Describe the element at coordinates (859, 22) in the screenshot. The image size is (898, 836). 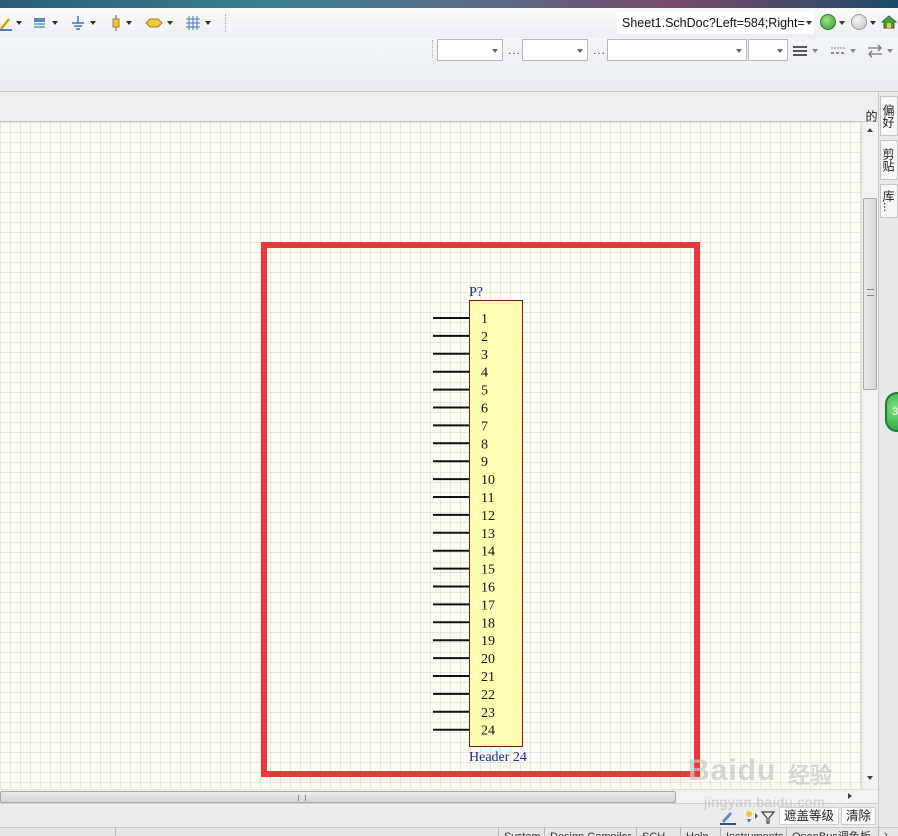
I see `forward-arrow-icon` at that location.